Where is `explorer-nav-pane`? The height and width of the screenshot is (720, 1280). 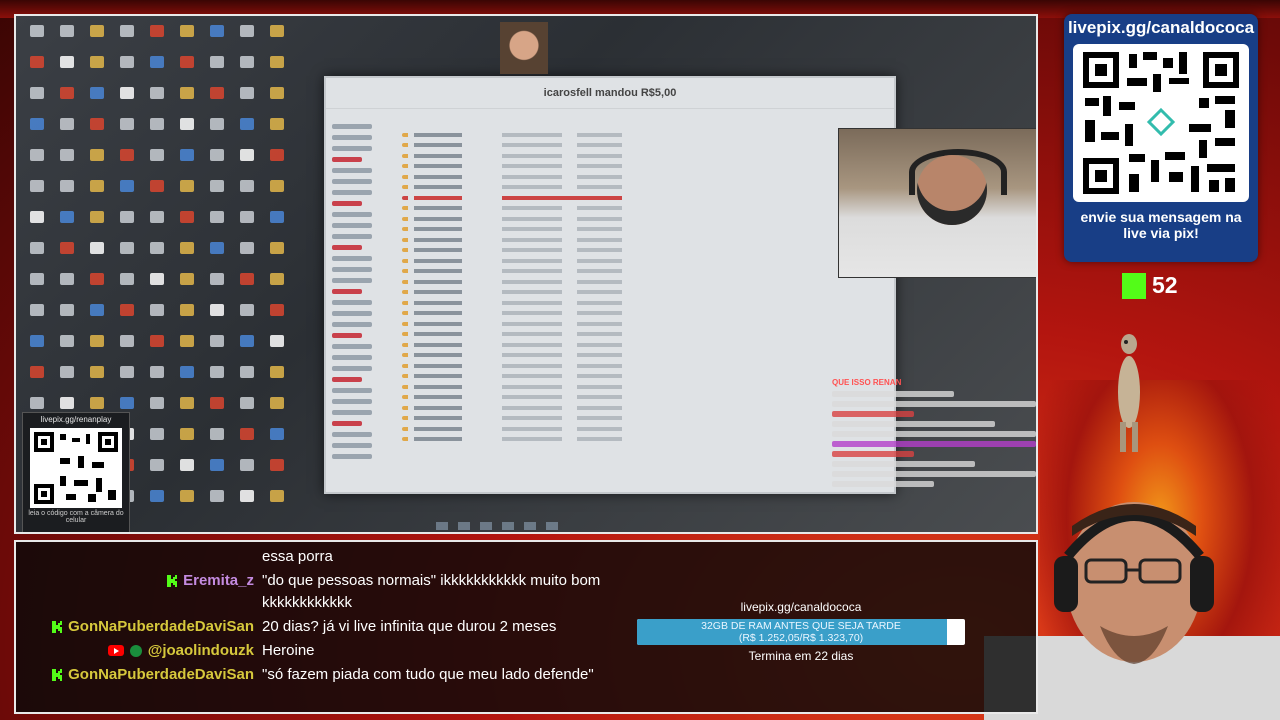 explorer-nav-pane is located at coordinates (361, 298).